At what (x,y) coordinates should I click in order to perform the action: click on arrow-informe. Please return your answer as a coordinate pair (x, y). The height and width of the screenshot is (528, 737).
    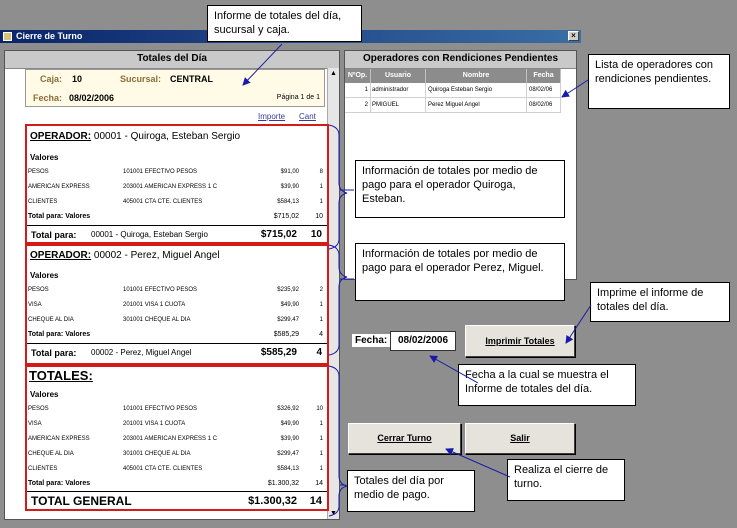
    Looking at the image, I should click on (262, 64).